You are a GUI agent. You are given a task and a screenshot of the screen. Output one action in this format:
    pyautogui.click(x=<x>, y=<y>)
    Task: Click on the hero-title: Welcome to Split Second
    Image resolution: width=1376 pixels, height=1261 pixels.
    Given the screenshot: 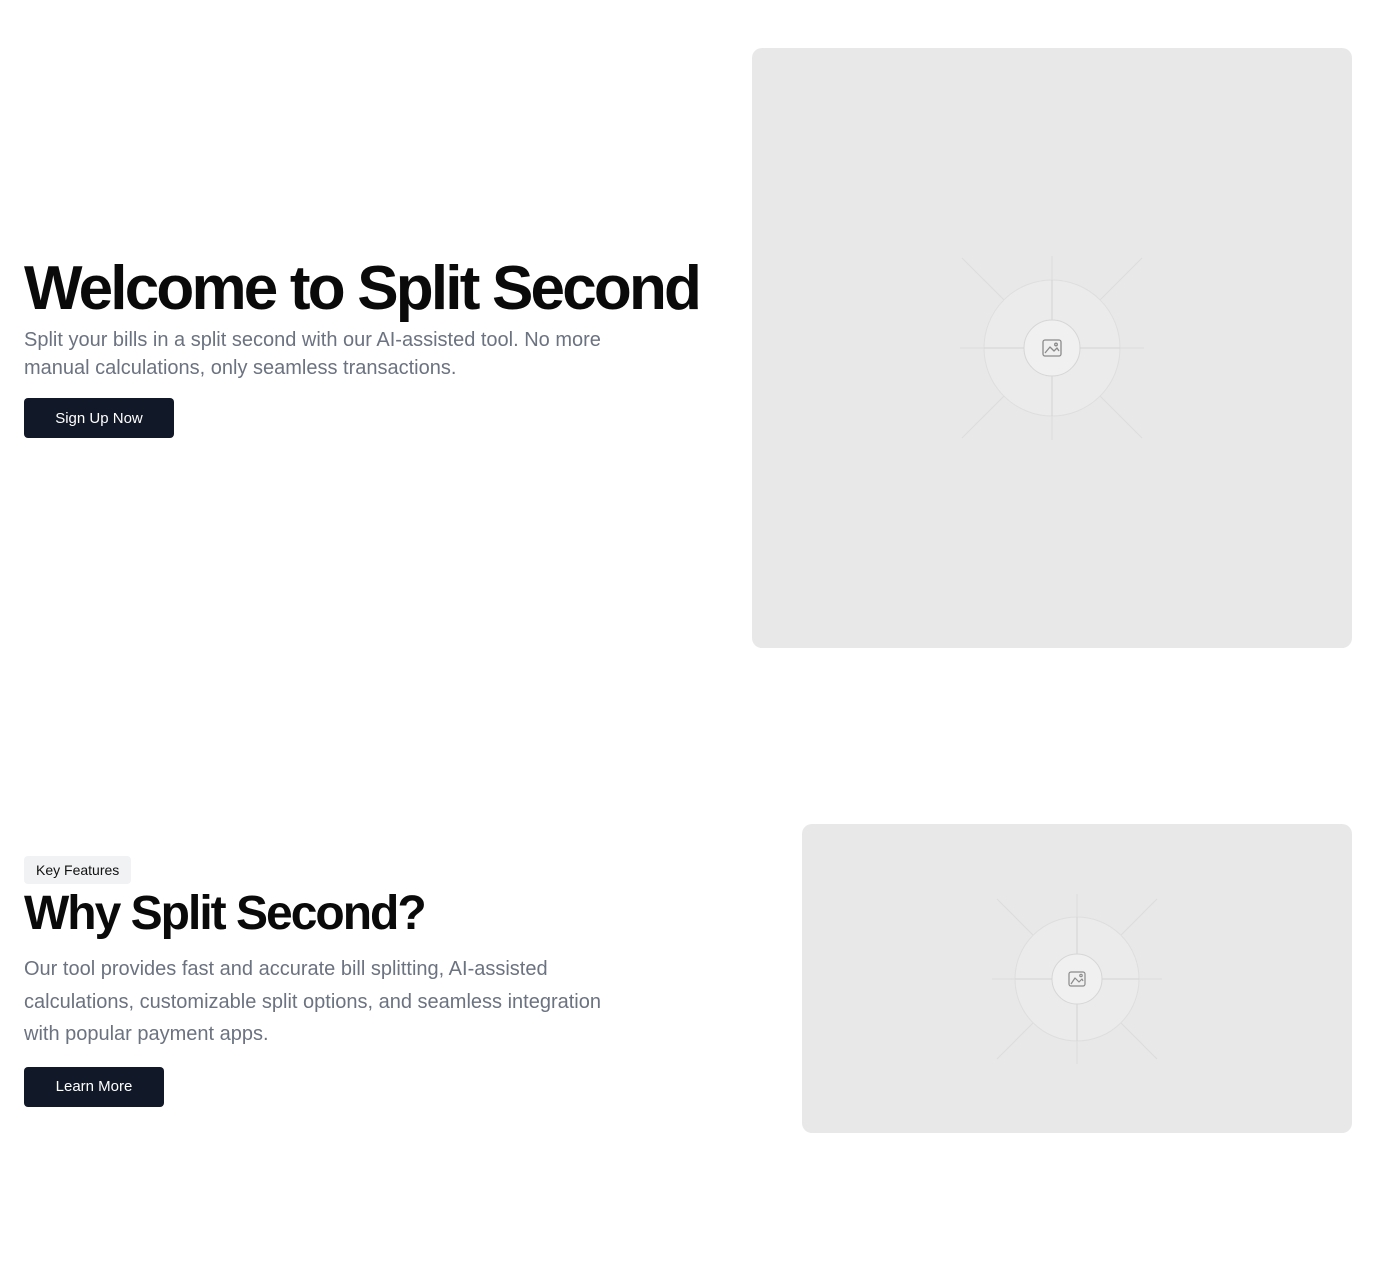 What is the action you would take?
    pyautogui.click(x=363, y=288)
    